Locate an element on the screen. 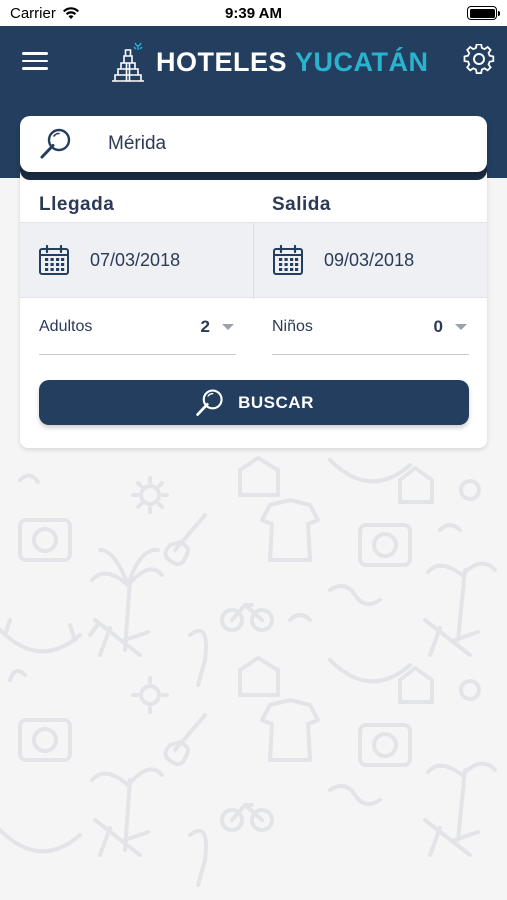  departure-date-value: 09/03/2018 is located at coordinates (369, 260).